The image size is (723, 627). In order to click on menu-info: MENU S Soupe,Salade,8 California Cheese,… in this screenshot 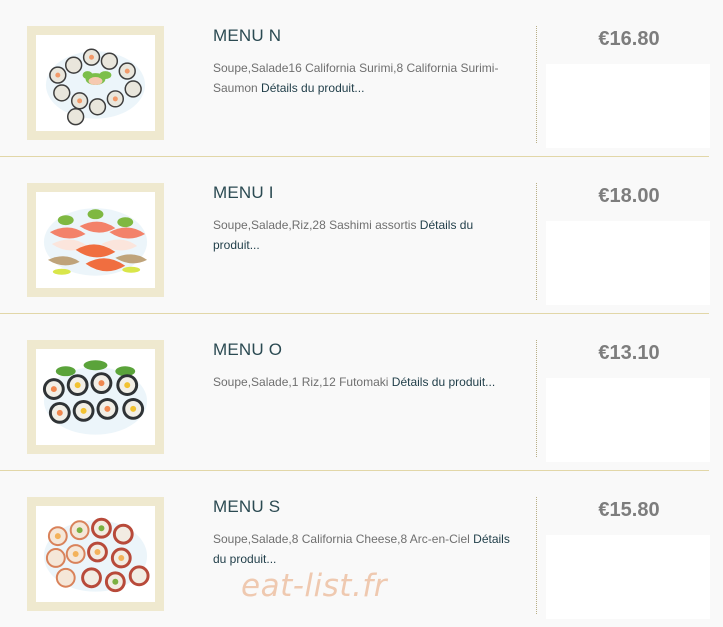, I will do `click(368, 533)`.